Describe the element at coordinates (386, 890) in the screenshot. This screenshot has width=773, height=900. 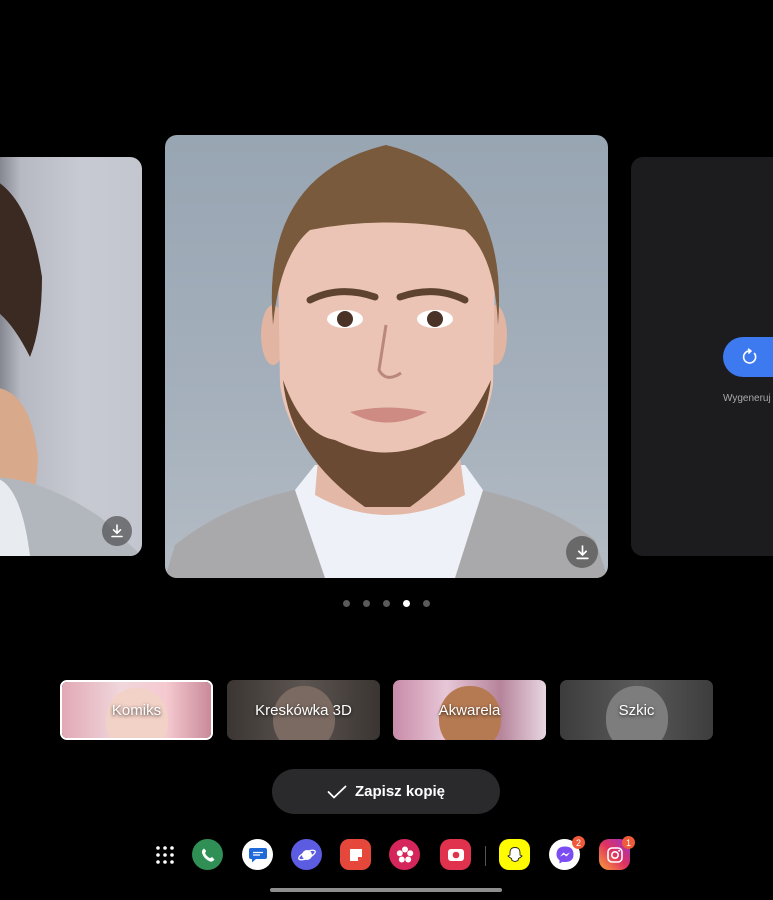
I see `home-indicator` at that location.